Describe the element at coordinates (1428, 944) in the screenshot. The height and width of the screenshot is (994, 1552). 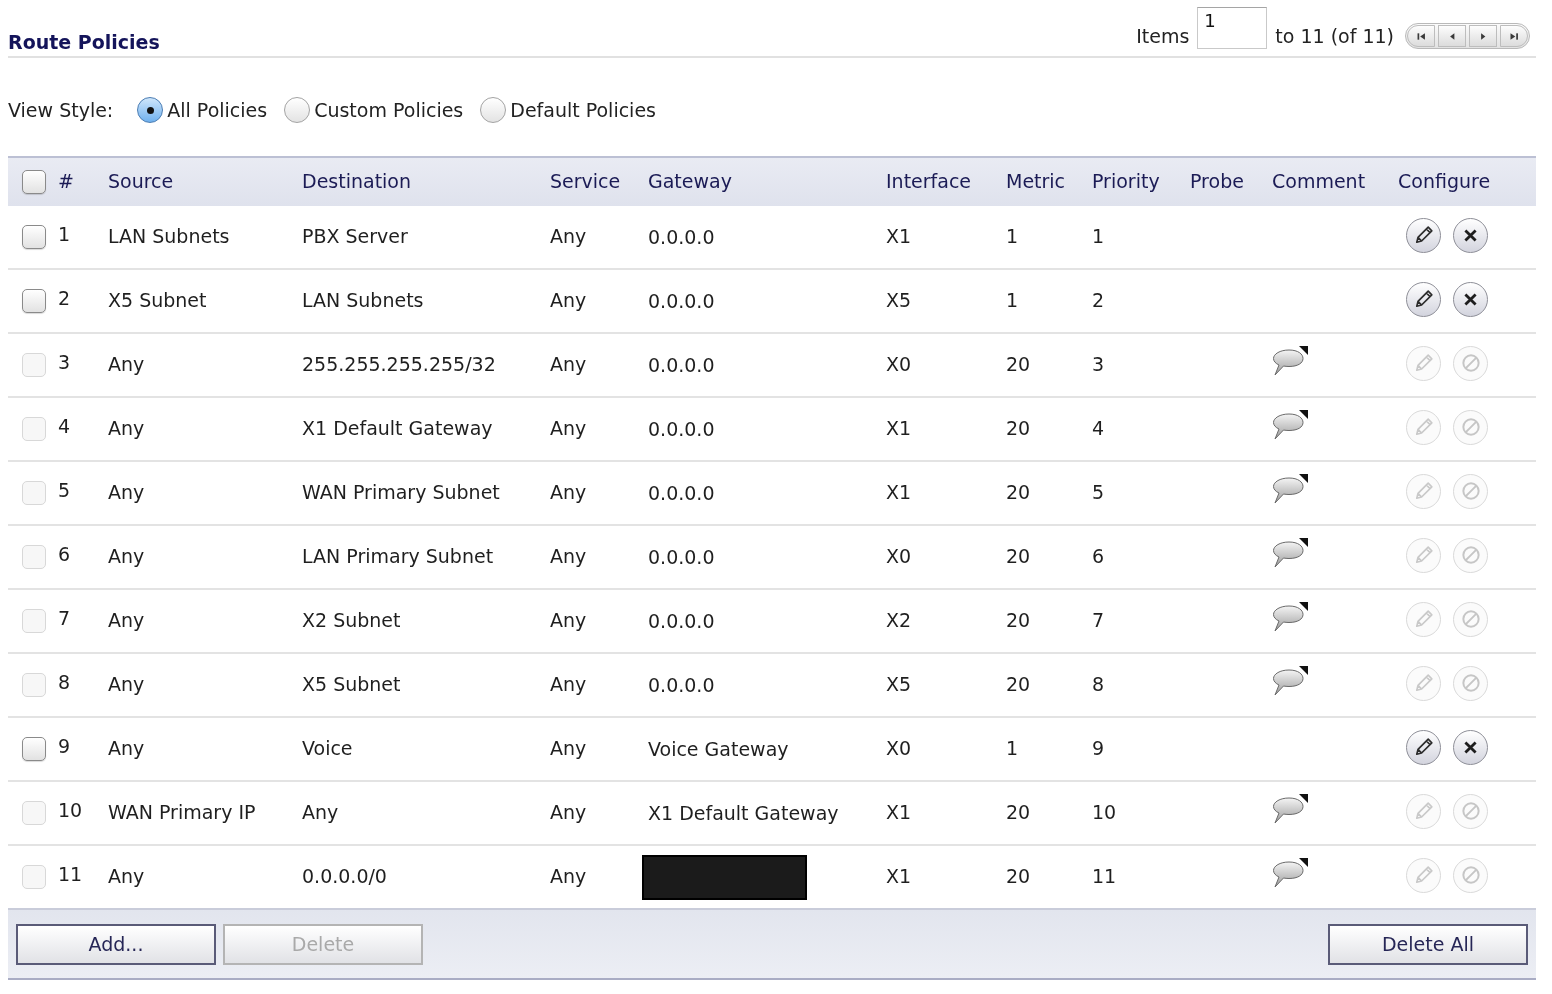
I see `action-button: Delete All` at that location.